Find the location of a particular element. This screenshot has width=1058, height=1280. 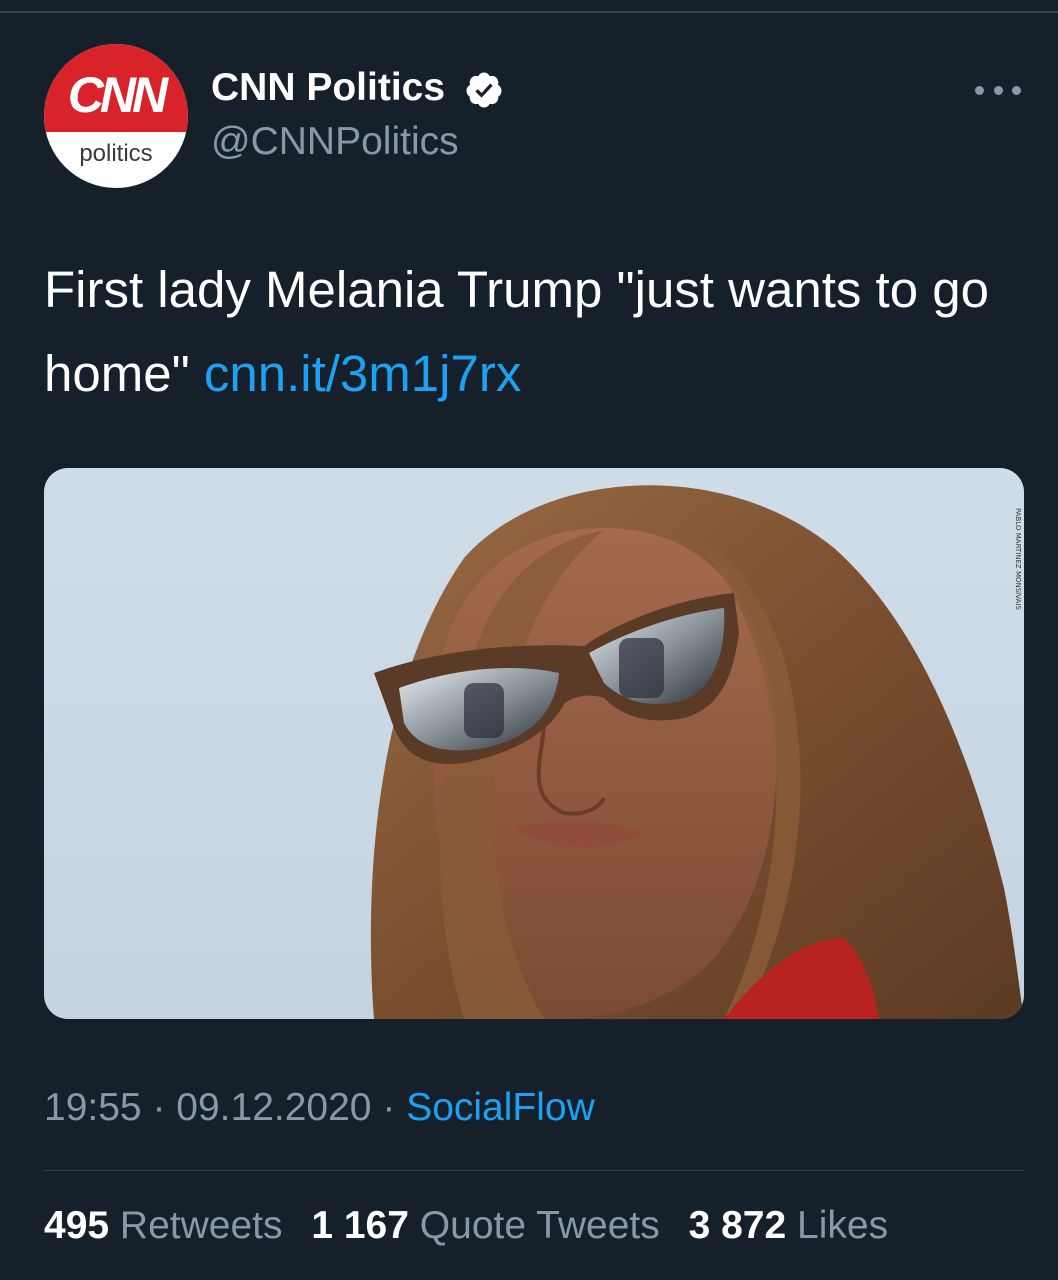

avatar-sub-text: politics is located at coordinates (116, 153).